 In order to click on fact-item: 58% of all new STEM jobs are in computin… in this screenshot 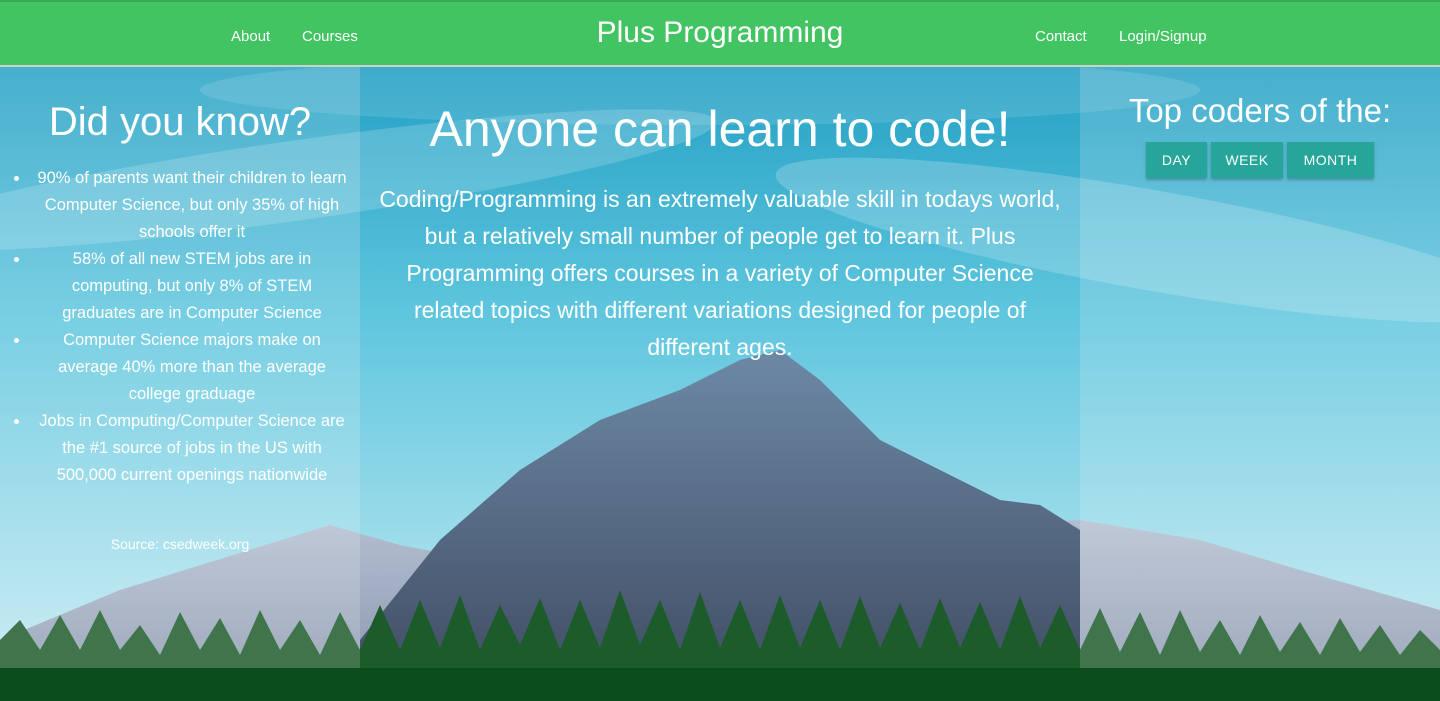, I will do `click(190, 286)`.